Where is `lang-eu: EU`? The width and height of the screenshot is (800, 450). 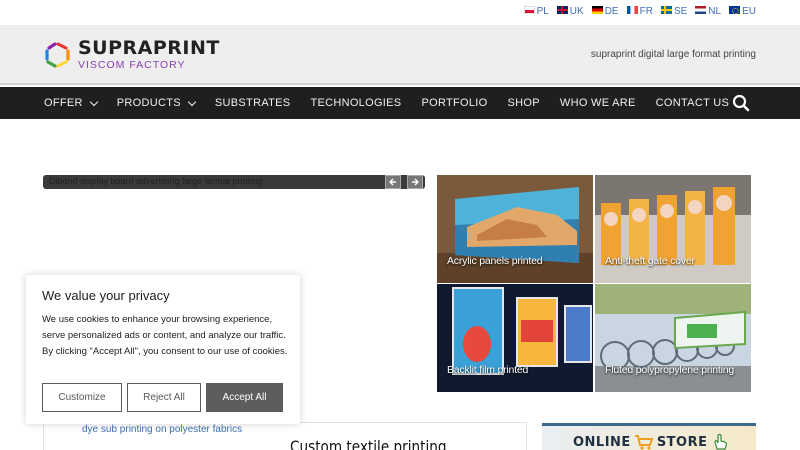 lang-eu: EU is located at coordinates (742, 11).